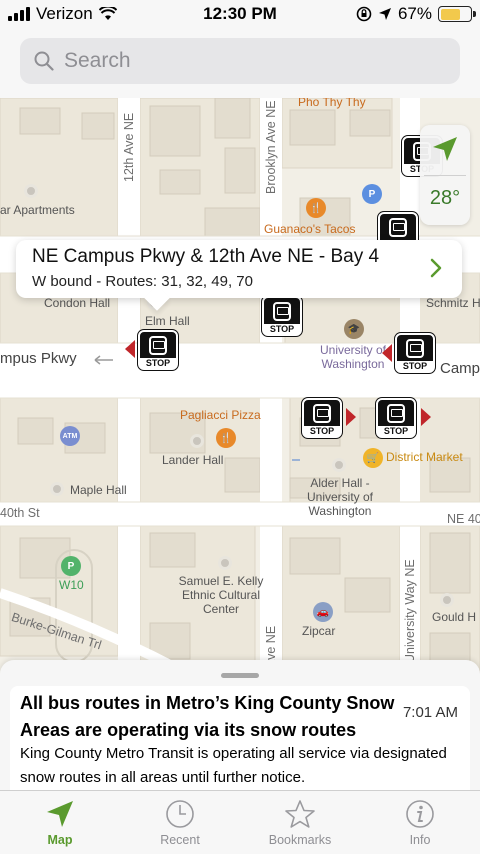 The height and width of the screenshot is (854, 480). I want to click on street-label-40th-left: 40th St, so click(20, 513).